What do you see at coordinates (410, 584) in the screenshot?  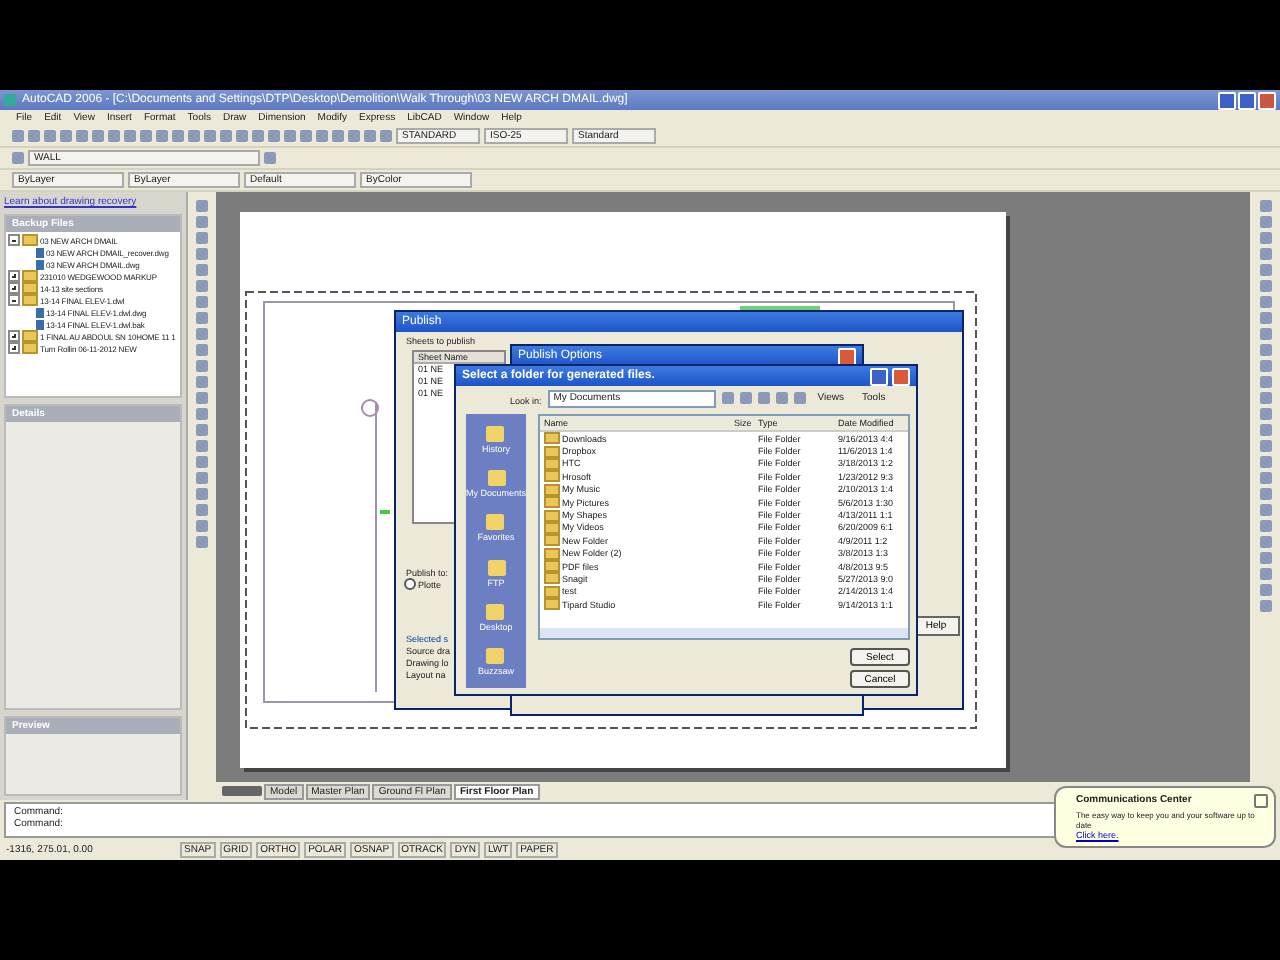 I see `radio-button` at bounding box center [410, 584].